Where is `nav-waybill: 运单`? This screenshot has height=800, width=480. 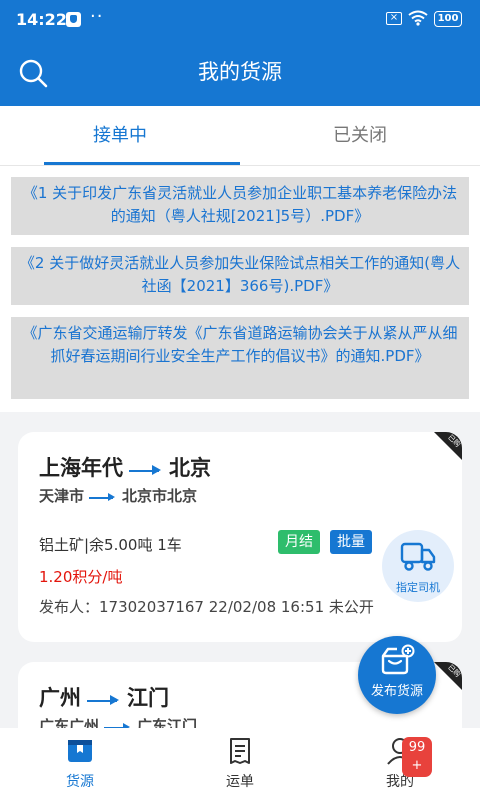
nav-waybill: 运单 is located at coordinates (240, 764).